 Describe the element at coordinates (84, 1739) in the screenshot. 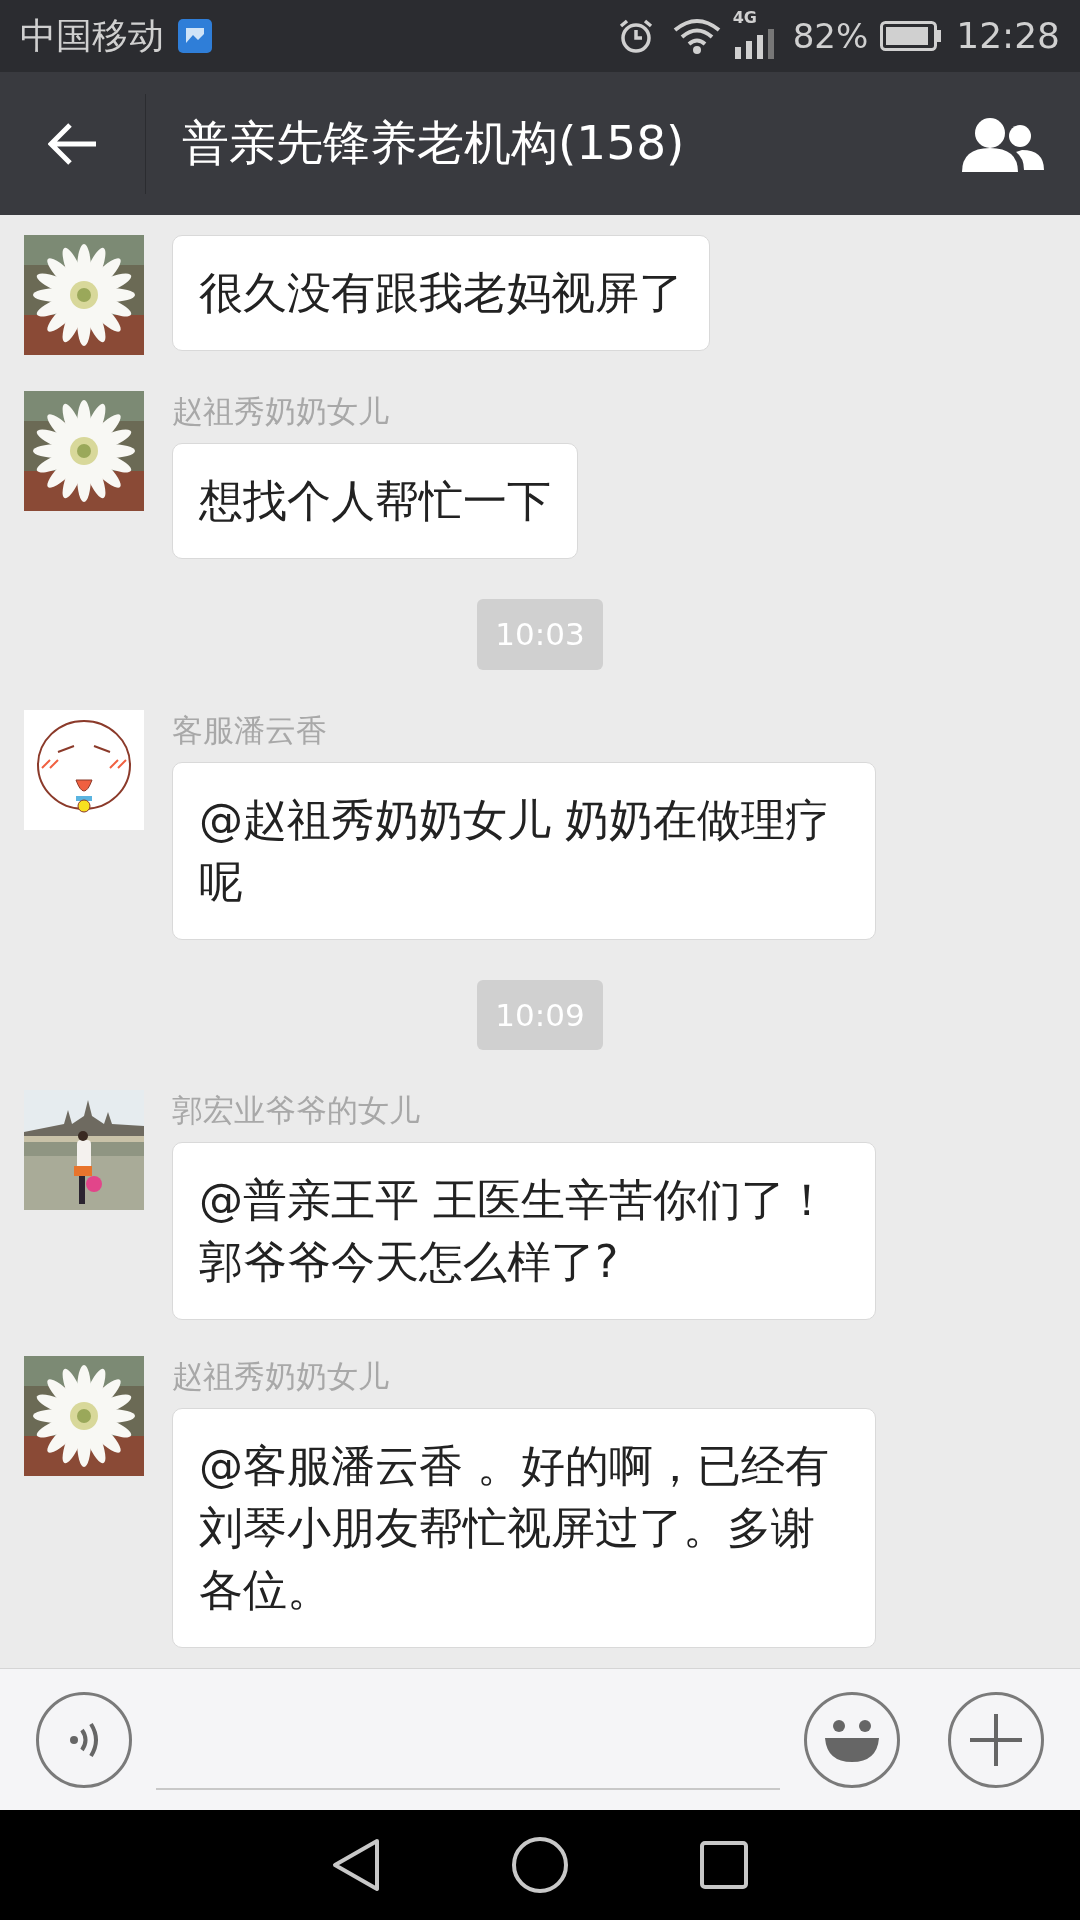

I see `voice-button` at that location.